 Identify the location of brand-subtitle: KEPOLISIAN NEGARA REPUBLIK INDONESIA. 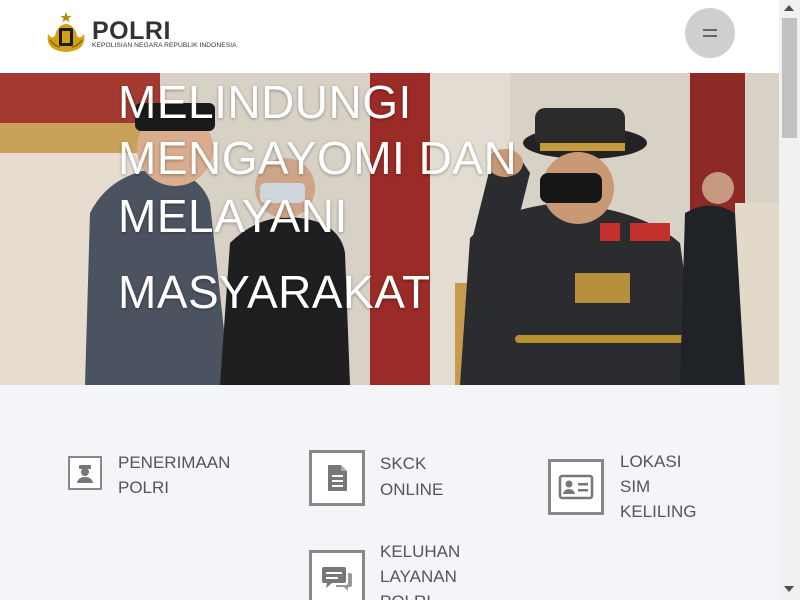
(164, 45).